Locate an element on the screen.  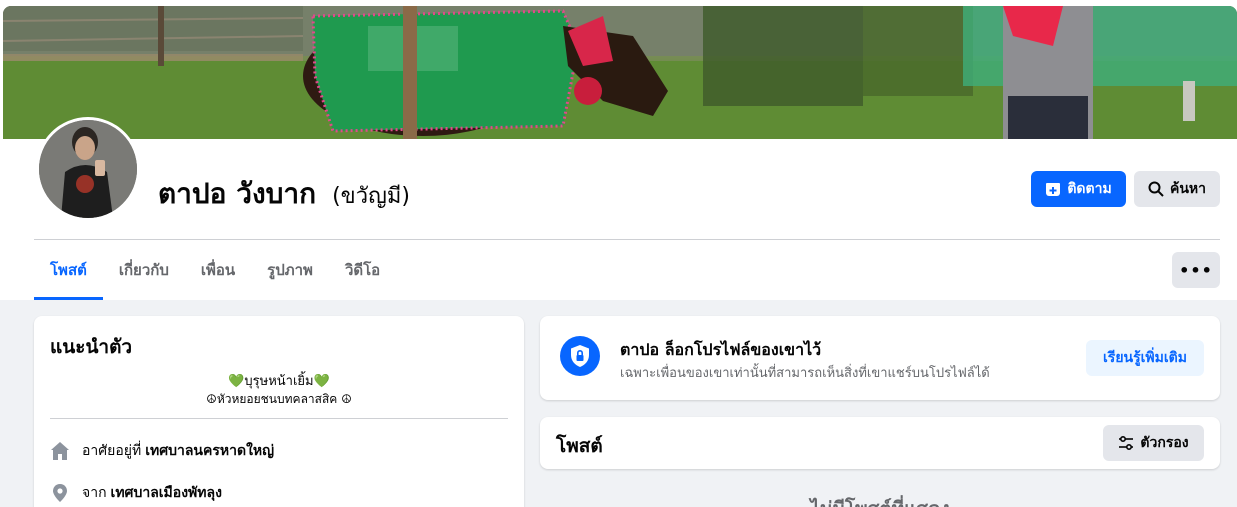
from-row: จาก เทศบาลเมืองพัทลุง is located at coordinates (136, 493).